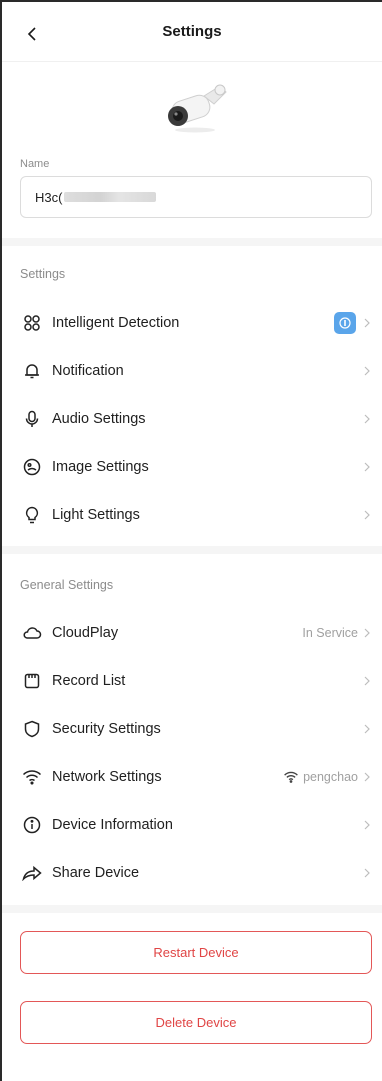 The image size is (382, 1081). I want to click on row-label: Intelligent Detection, so click(116, 323).